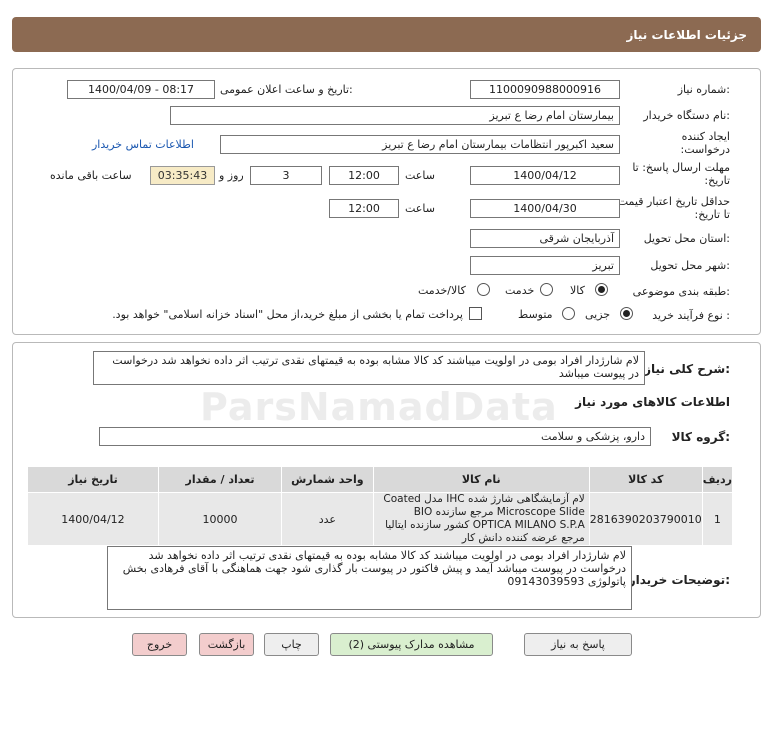 The width and height of the screenshot is (770, 745). Describe the element at coordinates (231, 175) in the screenshot. I see `days-label: روز و` at that location.